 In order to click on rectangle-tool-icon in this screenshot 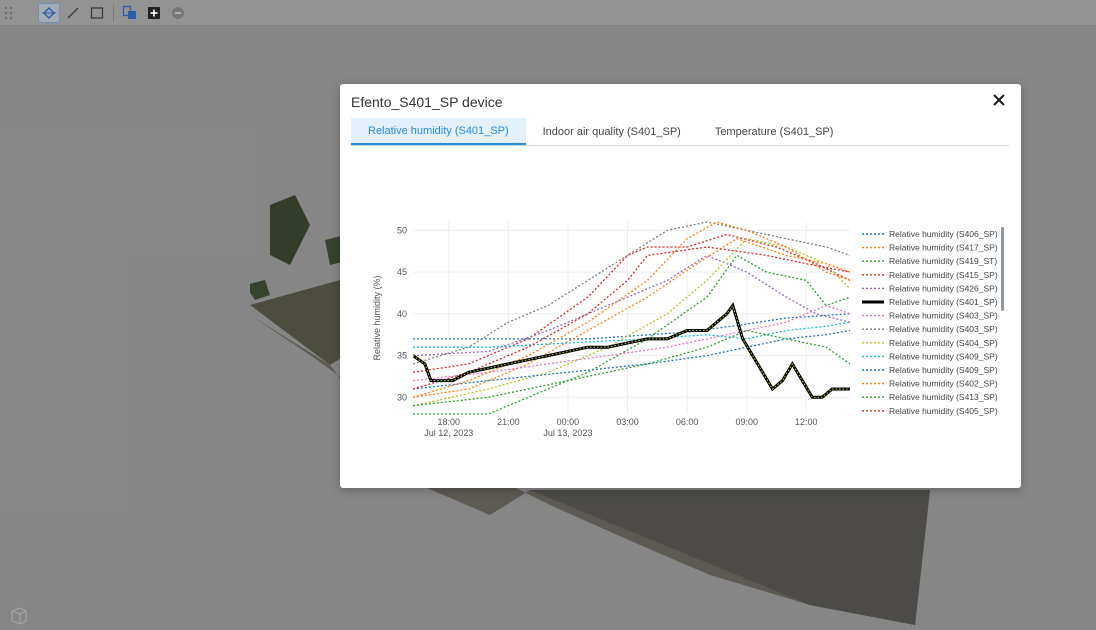, I will do `click(97, 12)`.